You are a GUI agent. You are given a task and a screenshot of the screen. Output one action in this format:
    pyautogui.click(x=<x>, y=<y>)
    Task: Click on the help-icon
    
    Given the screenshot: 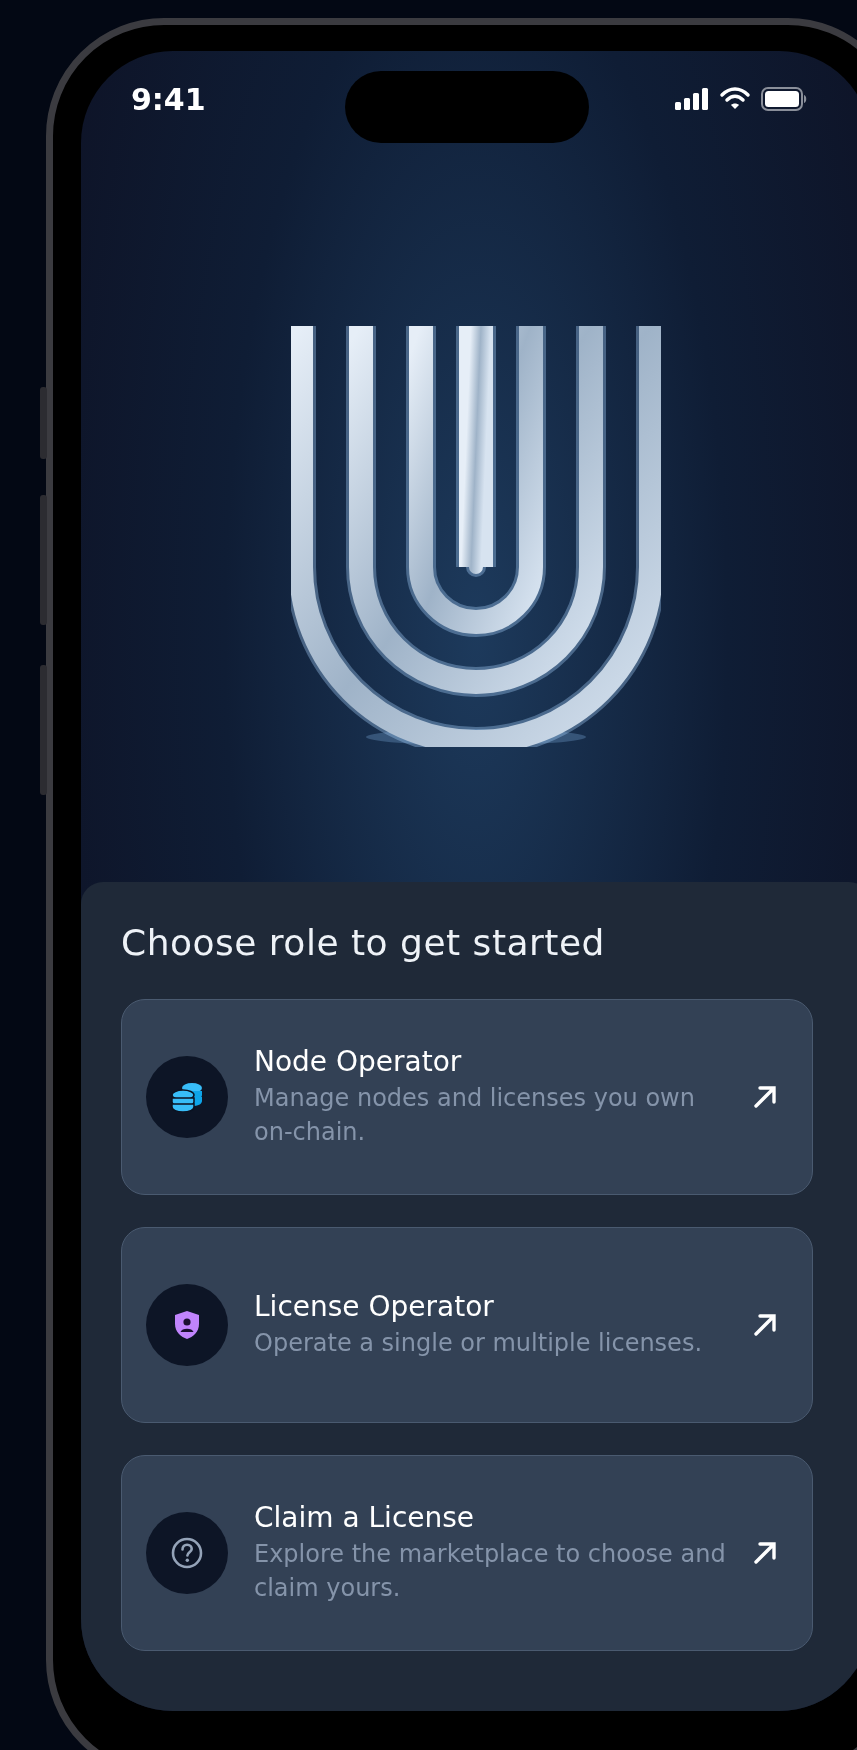 What is the action you would take?
    pyautogui.click(x=187, y=1553)
    